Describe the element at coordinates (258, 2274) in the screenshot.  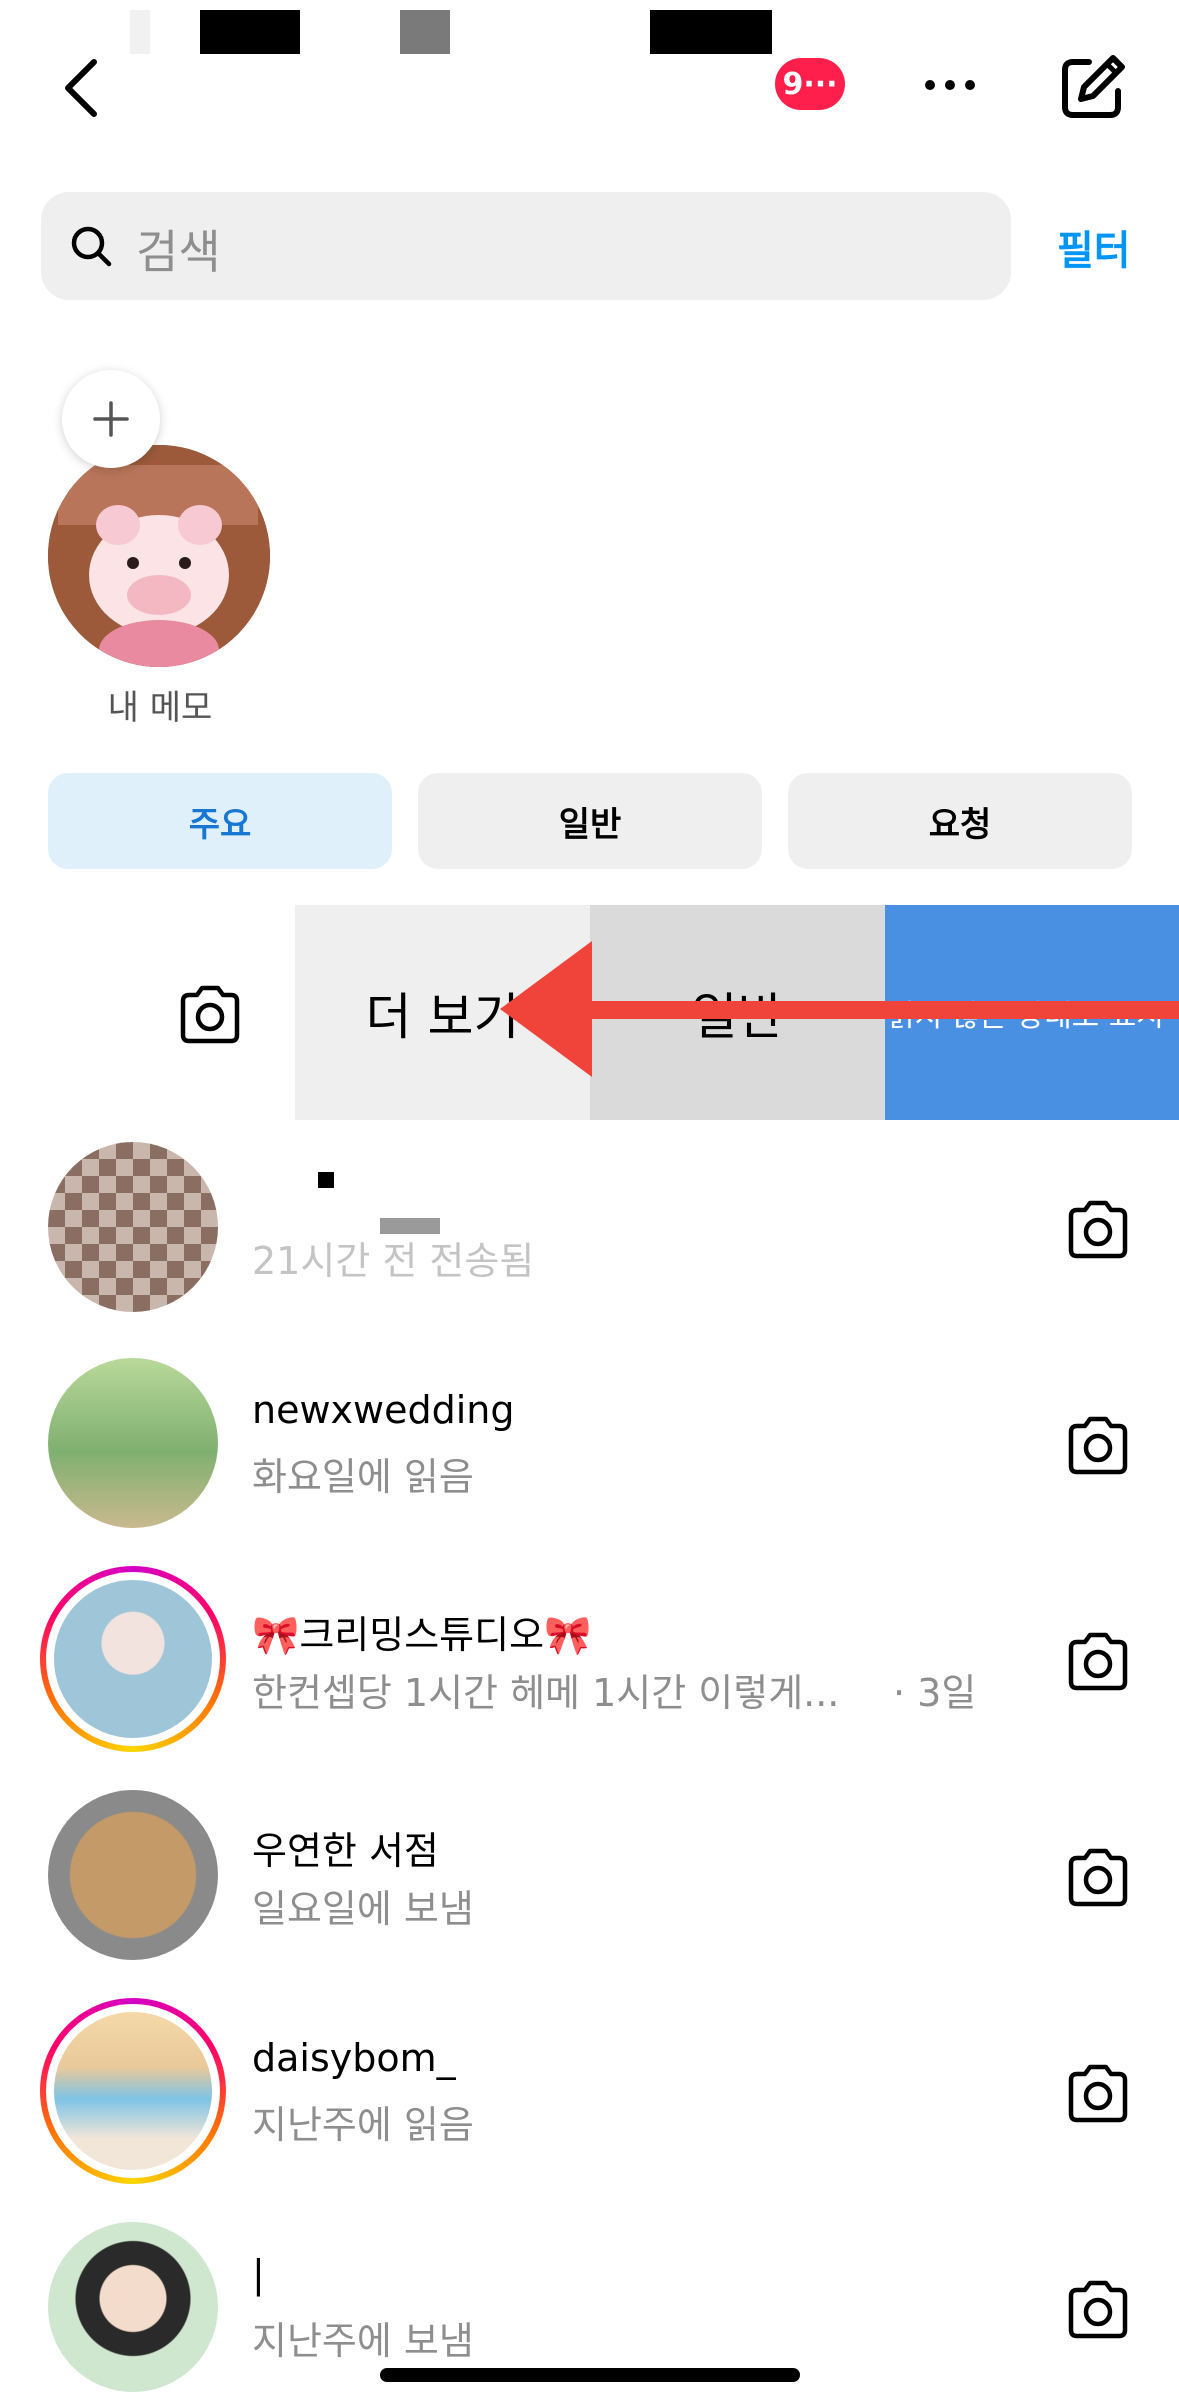
I see `chat-name: |` at that location.